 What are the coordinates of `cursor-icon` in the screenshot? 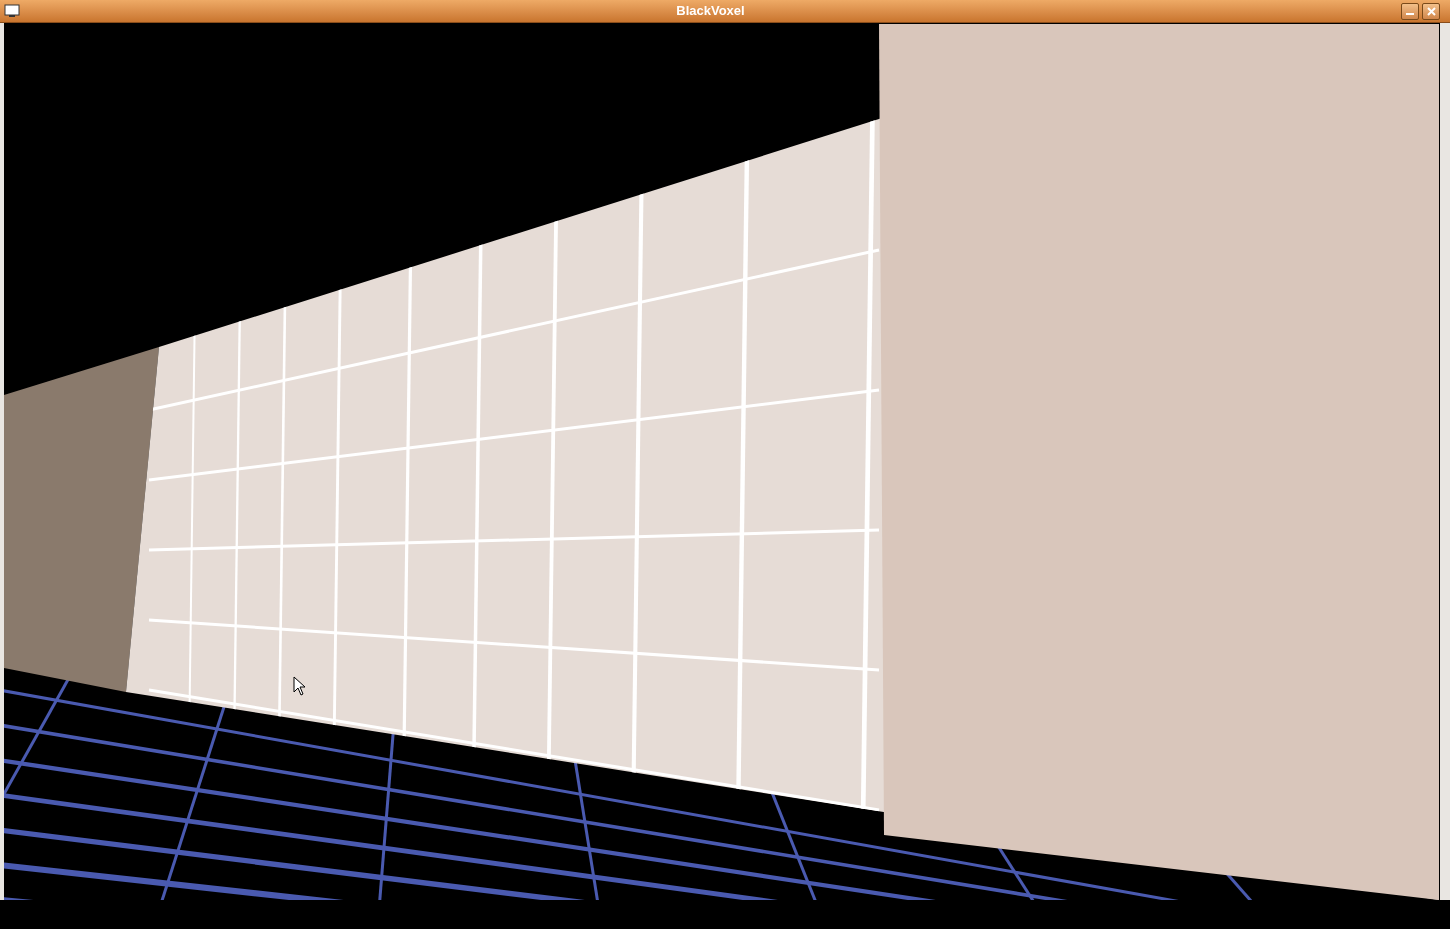 It's located at (299, 686).